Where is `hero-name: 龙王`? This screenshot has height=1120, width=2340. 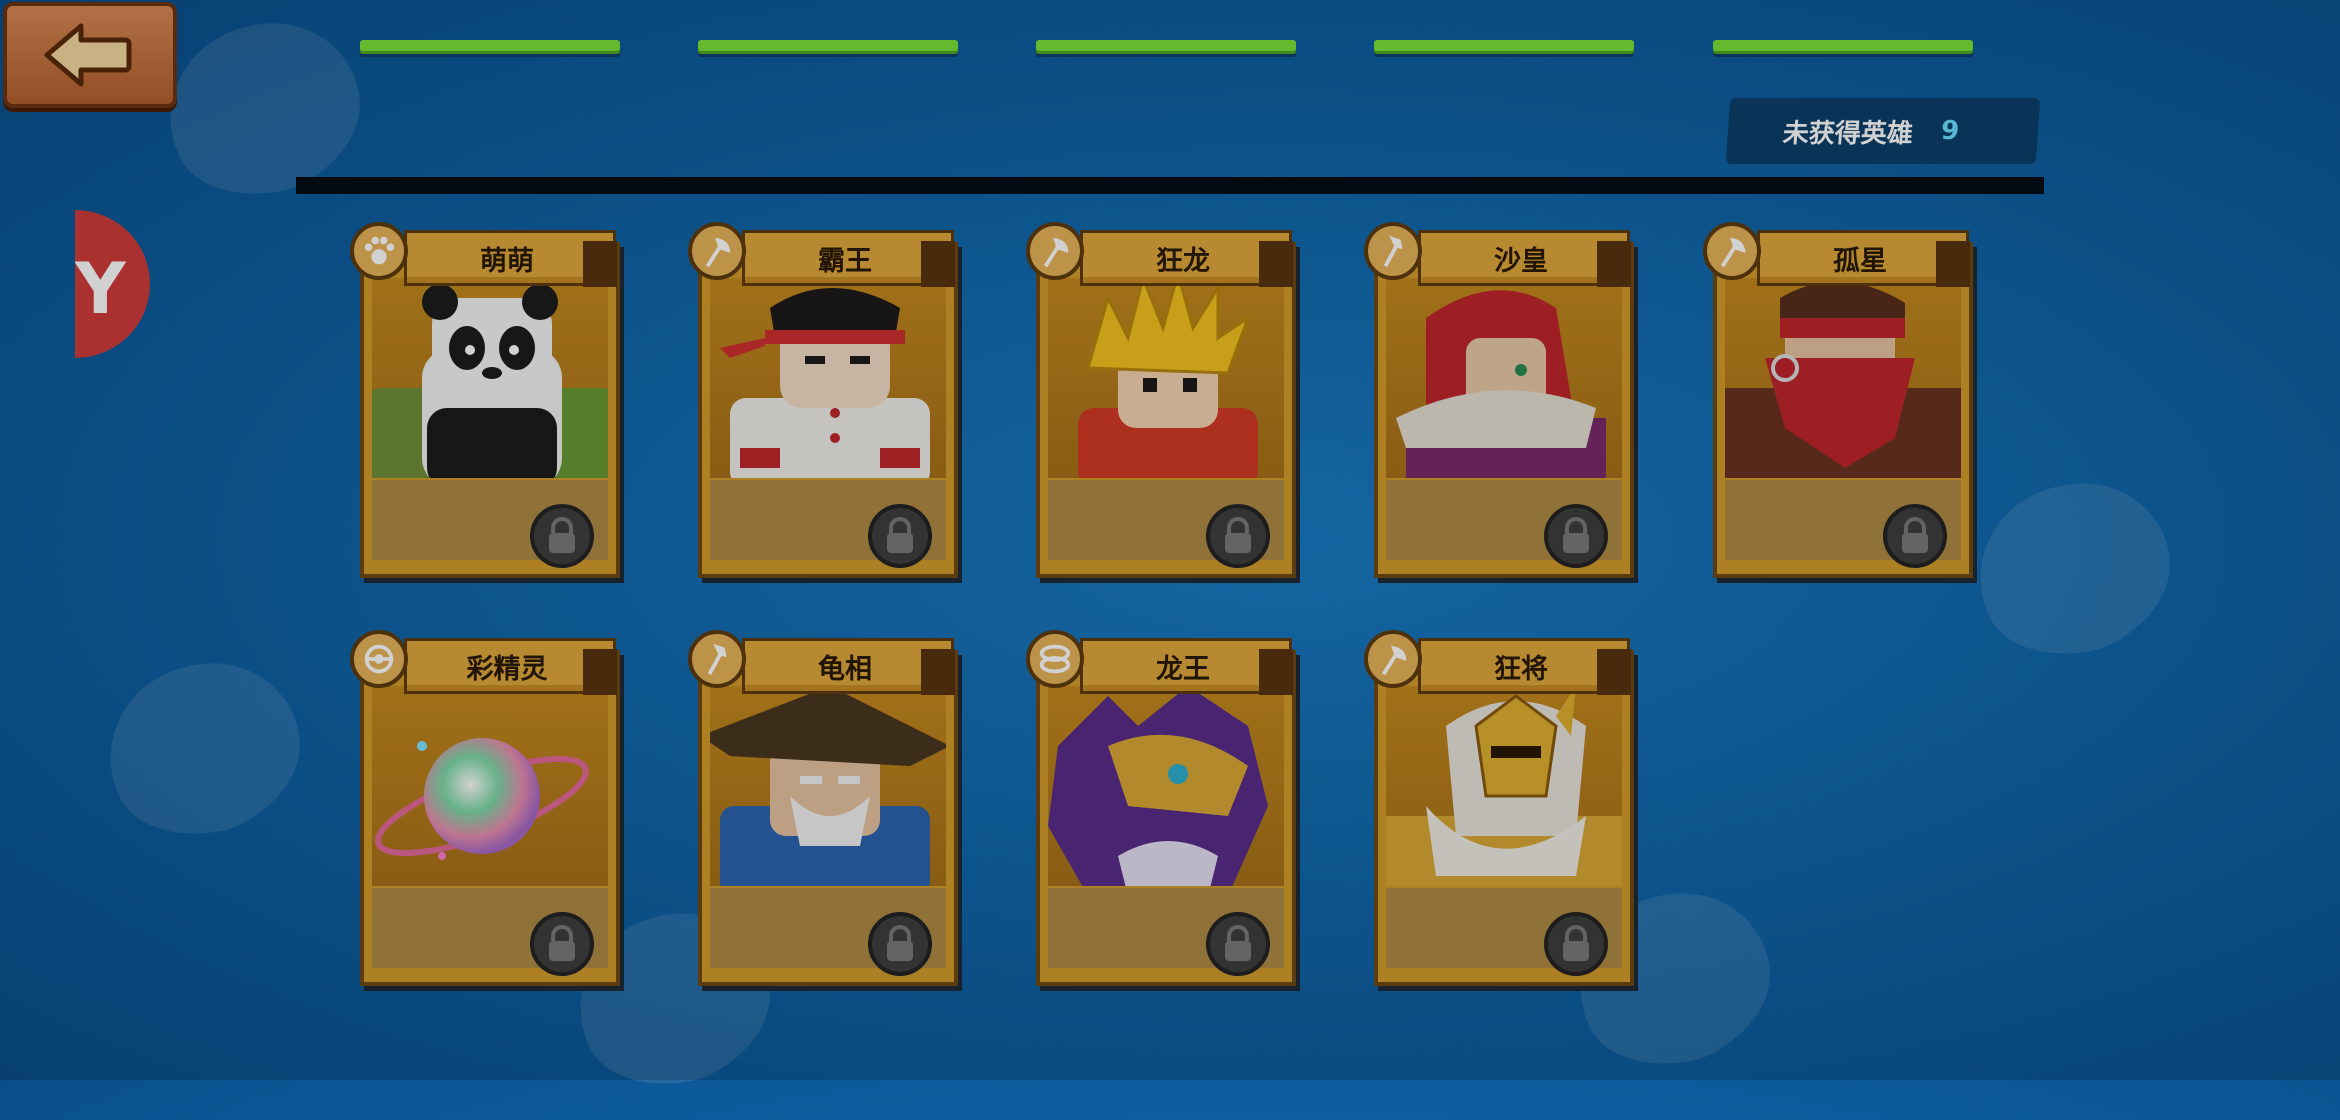 hero-name: 龙王 is located at coordinates (1183, 669).